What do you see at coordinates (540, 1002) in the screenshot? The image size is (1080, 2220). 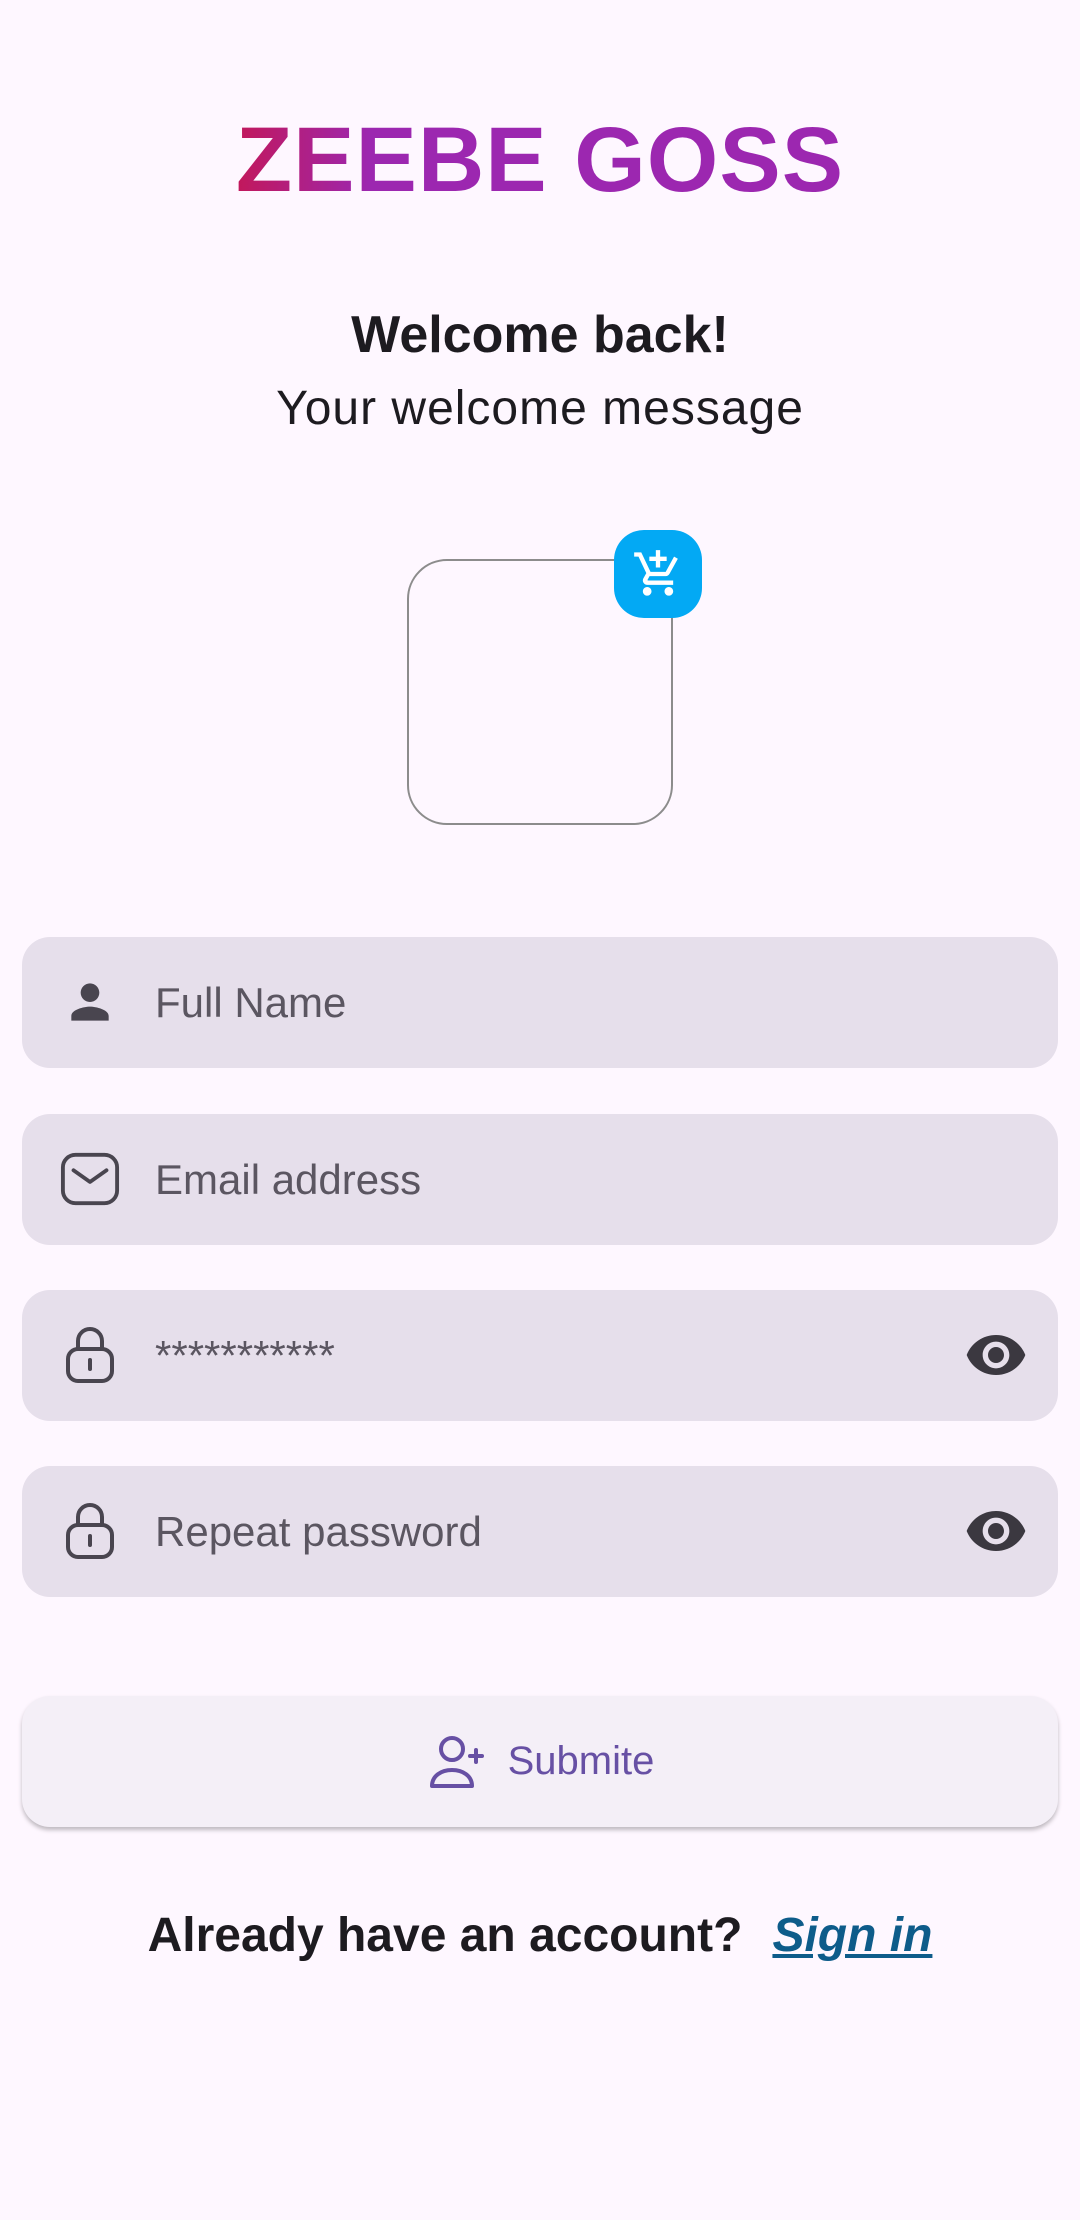 I see `full-name-field: Full Name` at bounding box center [540, 1002].